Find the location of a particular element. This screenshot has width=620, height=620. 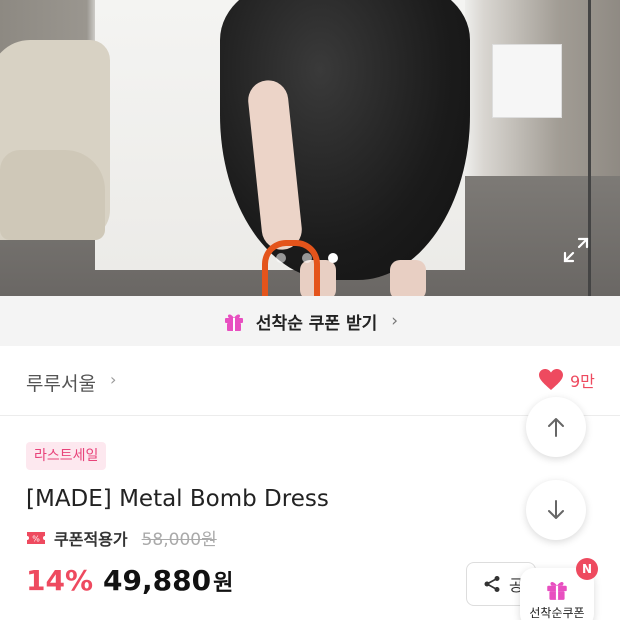

floating-coupon-label: 선착순쿠폰 is located at coordinates (557, 613).